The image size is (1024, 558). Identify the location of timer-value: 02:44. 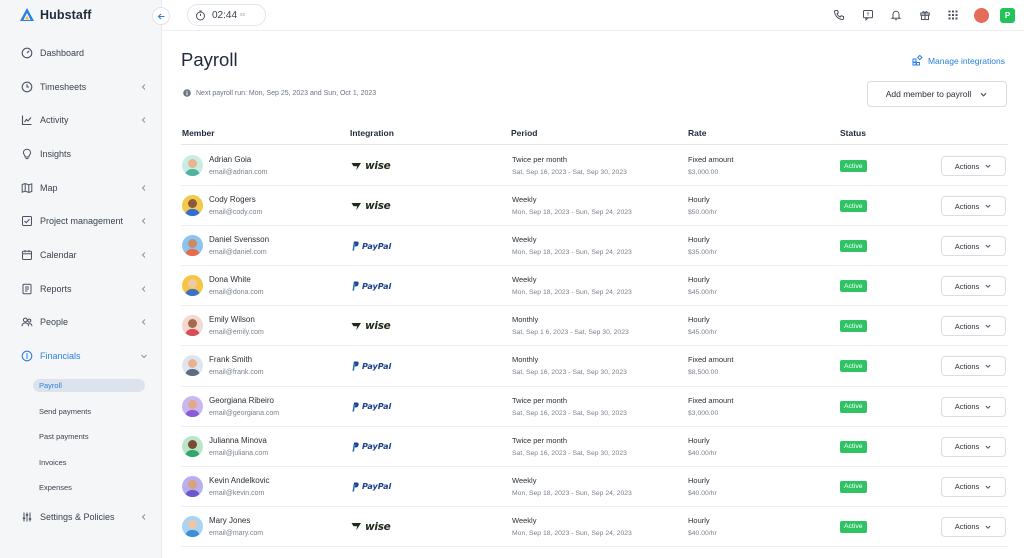
(225, 15).